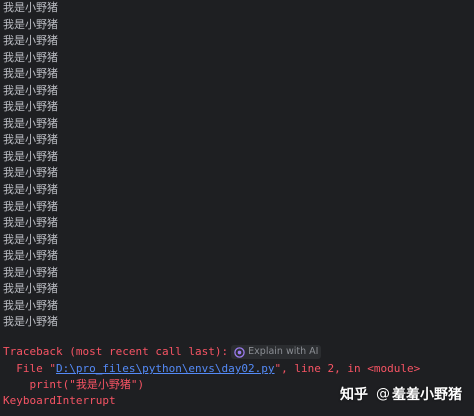  I want to click on traceback-code-row: print("我是小野猪"), so click(73, 385).